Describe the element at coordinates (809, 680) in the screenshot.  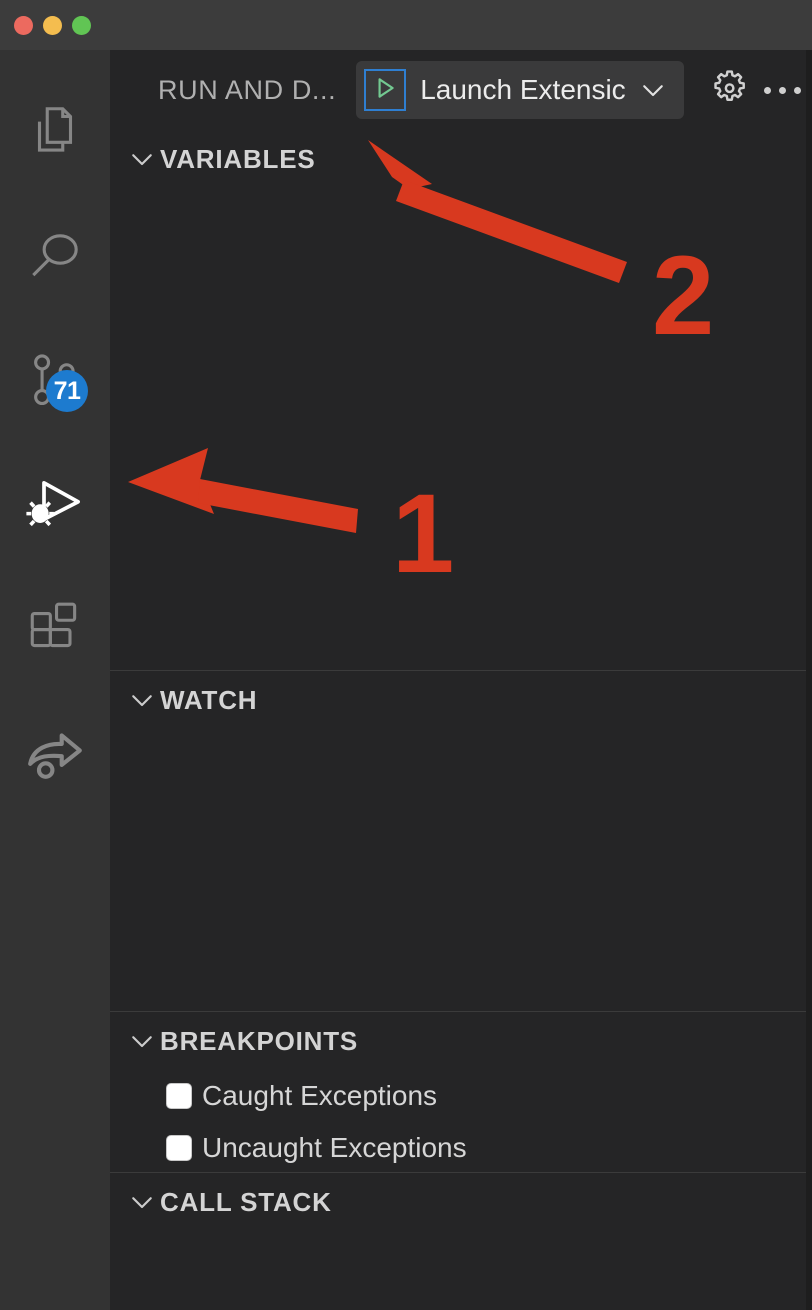
I see `editor-area-edge` at that location.